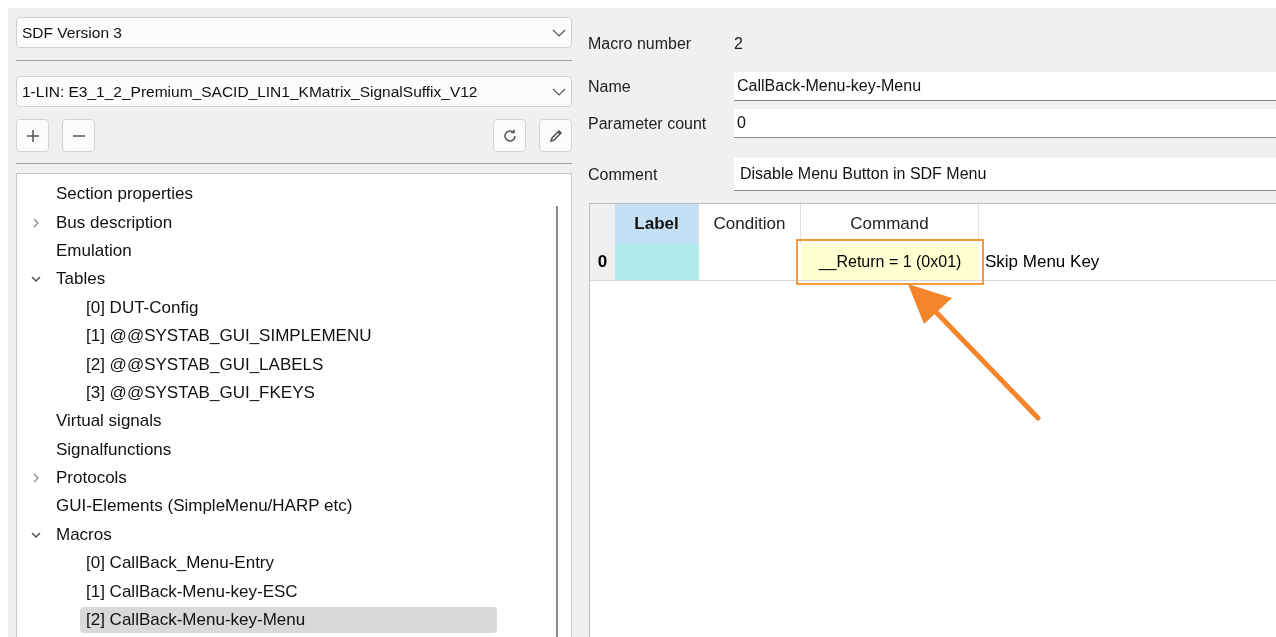  Describe the element at coordinates (114, 222) in the screenshot. I see `tree-item: Bus description` at that location.